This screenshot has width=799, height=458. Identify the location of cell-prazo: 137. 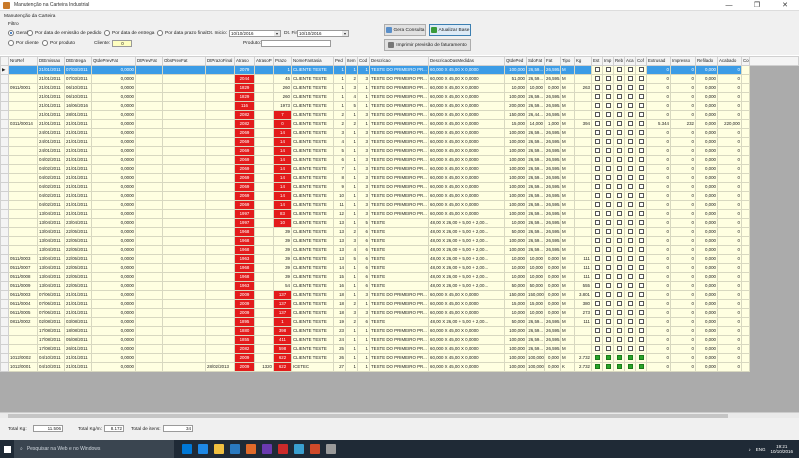
(282, 304).